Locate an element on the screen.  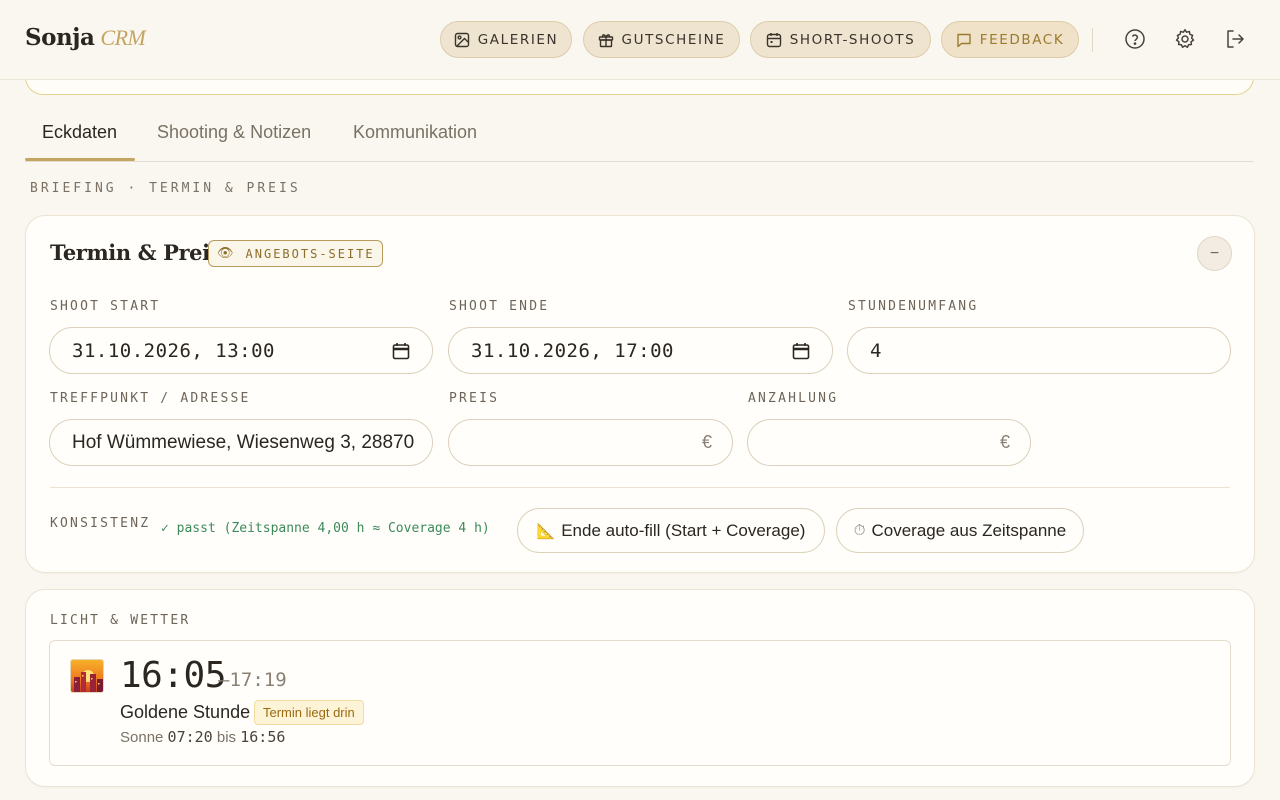
calendar-icon is located at coordinates (773, 39).